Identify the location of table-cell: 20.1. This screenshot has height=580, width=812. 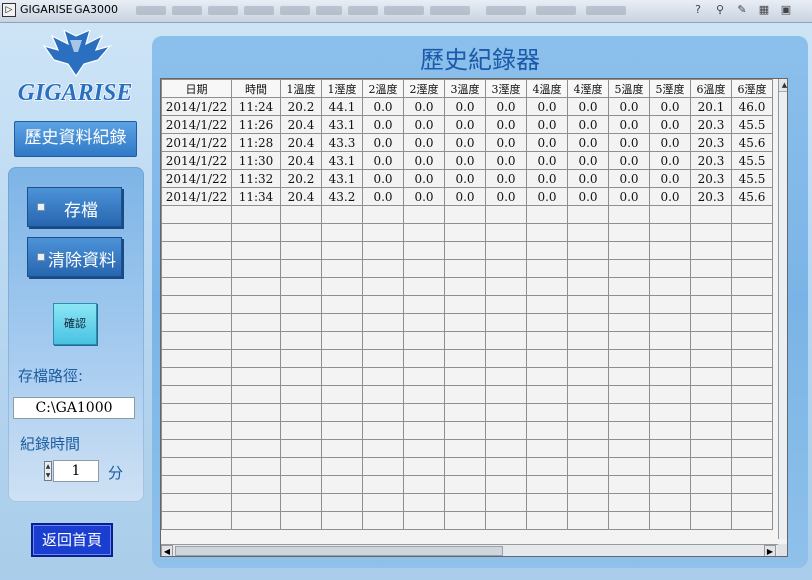
(711, 106).